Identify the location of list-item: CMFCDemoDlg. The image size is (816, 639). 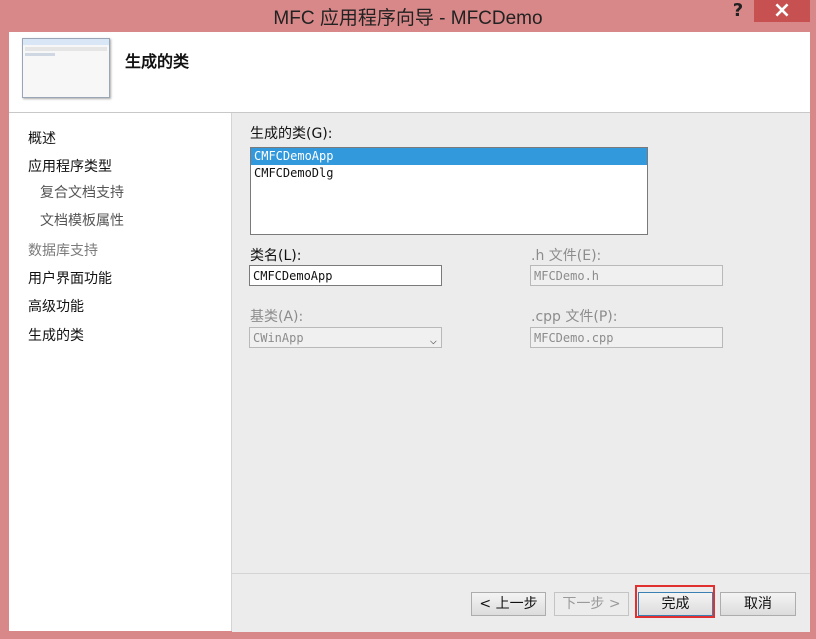
(449, 173).